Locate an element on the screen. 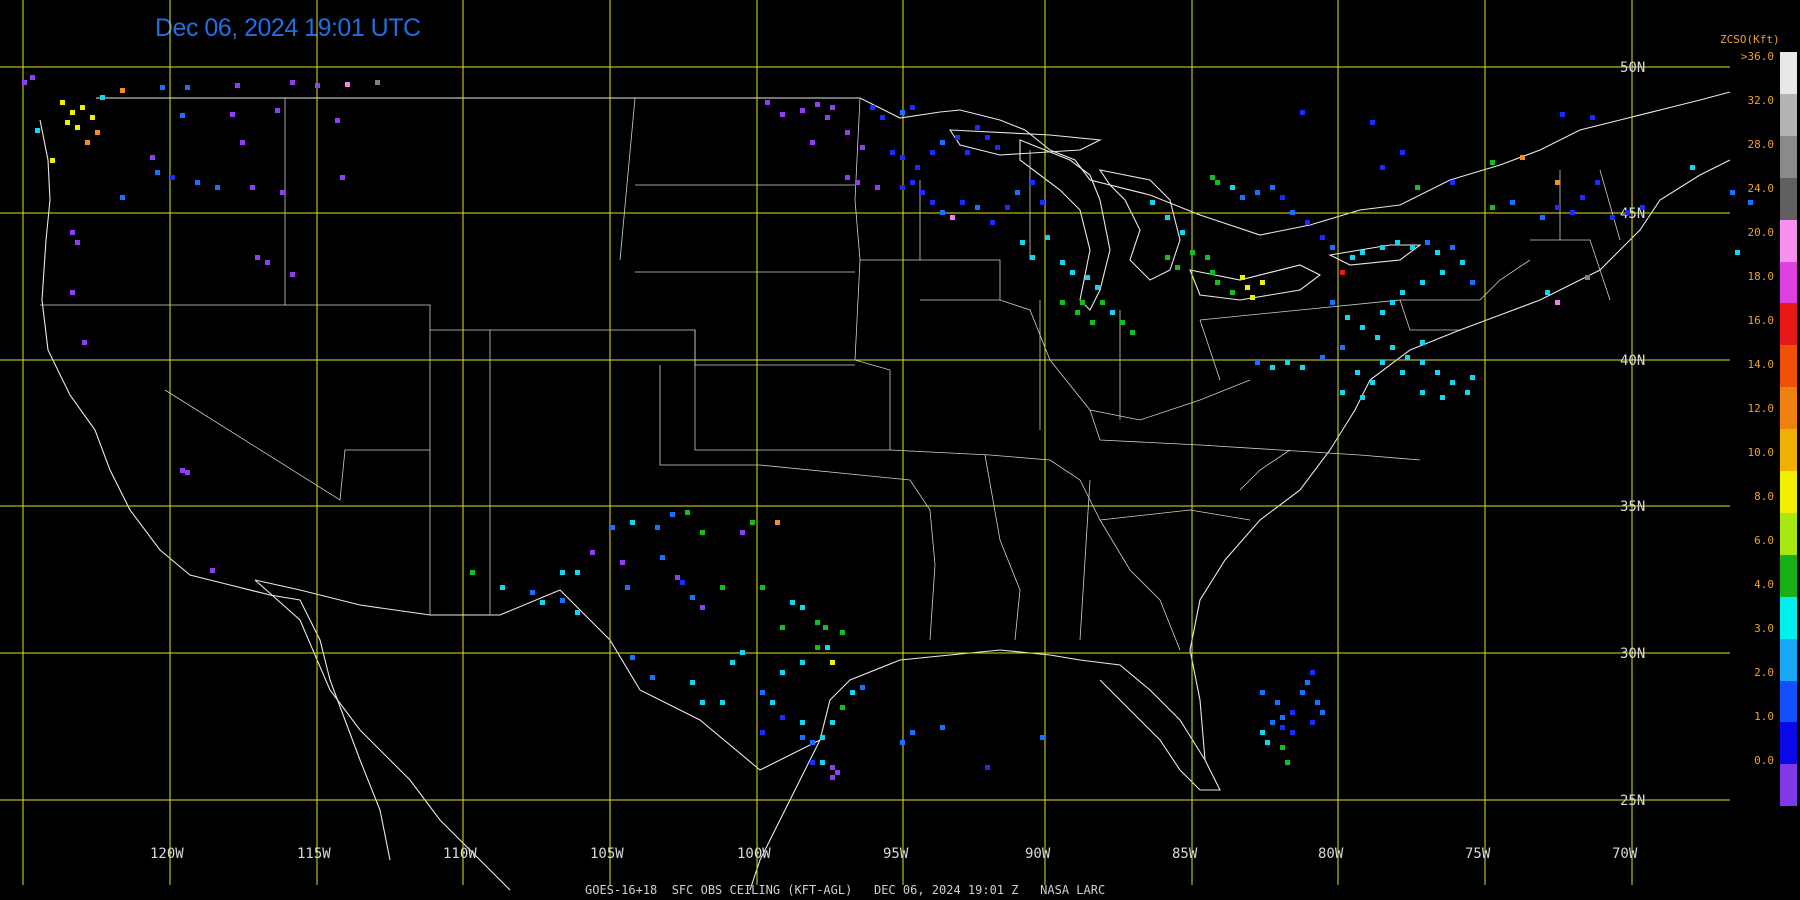 Image resolution: width=1800 pixels, height=900 pixels. lon-label: 70W is located at coordinates (1625, 854).